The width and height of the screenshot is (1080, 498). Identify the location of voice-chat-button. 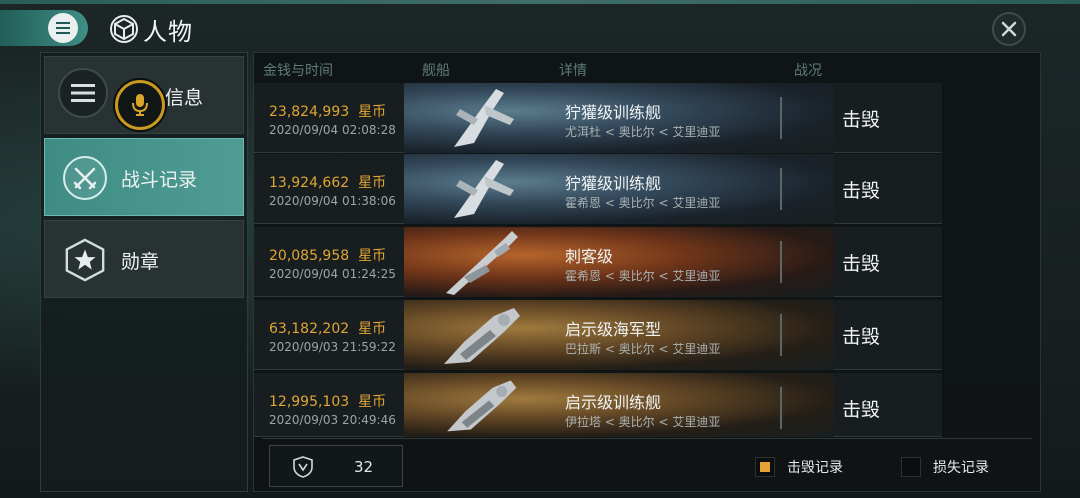
(140, 105).